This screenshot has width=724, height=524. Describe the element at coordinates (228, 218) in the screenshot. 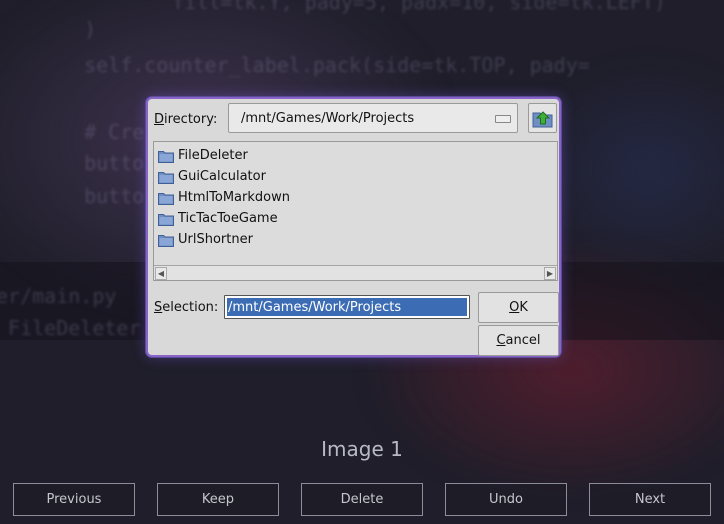

I see `folder-name: TicTacToeGame` at that location.